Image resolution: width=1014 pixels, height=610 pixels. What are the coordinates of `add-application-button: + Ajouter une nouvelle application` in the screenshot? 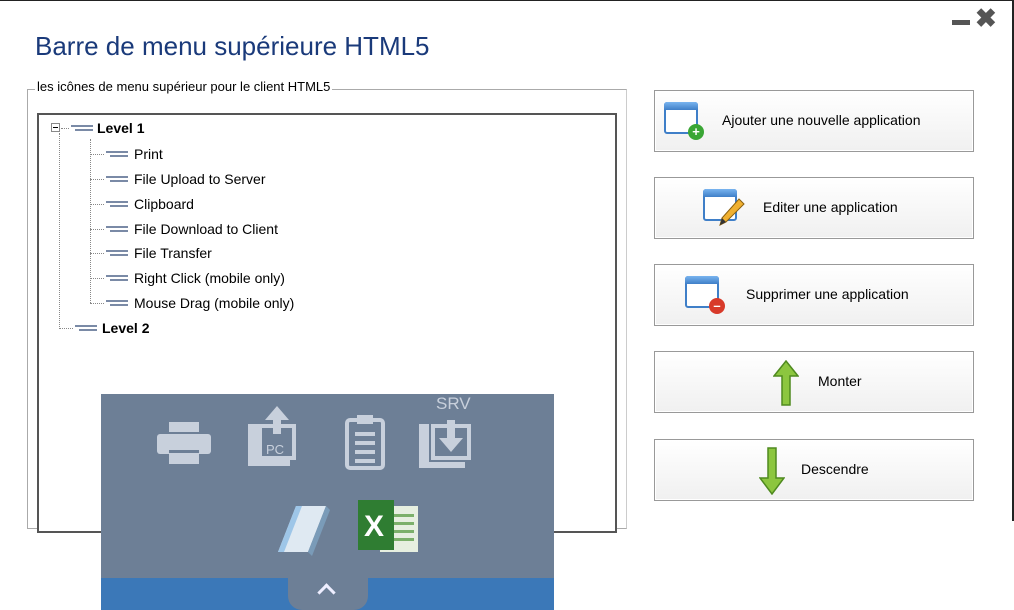 It's located at (814, 121).